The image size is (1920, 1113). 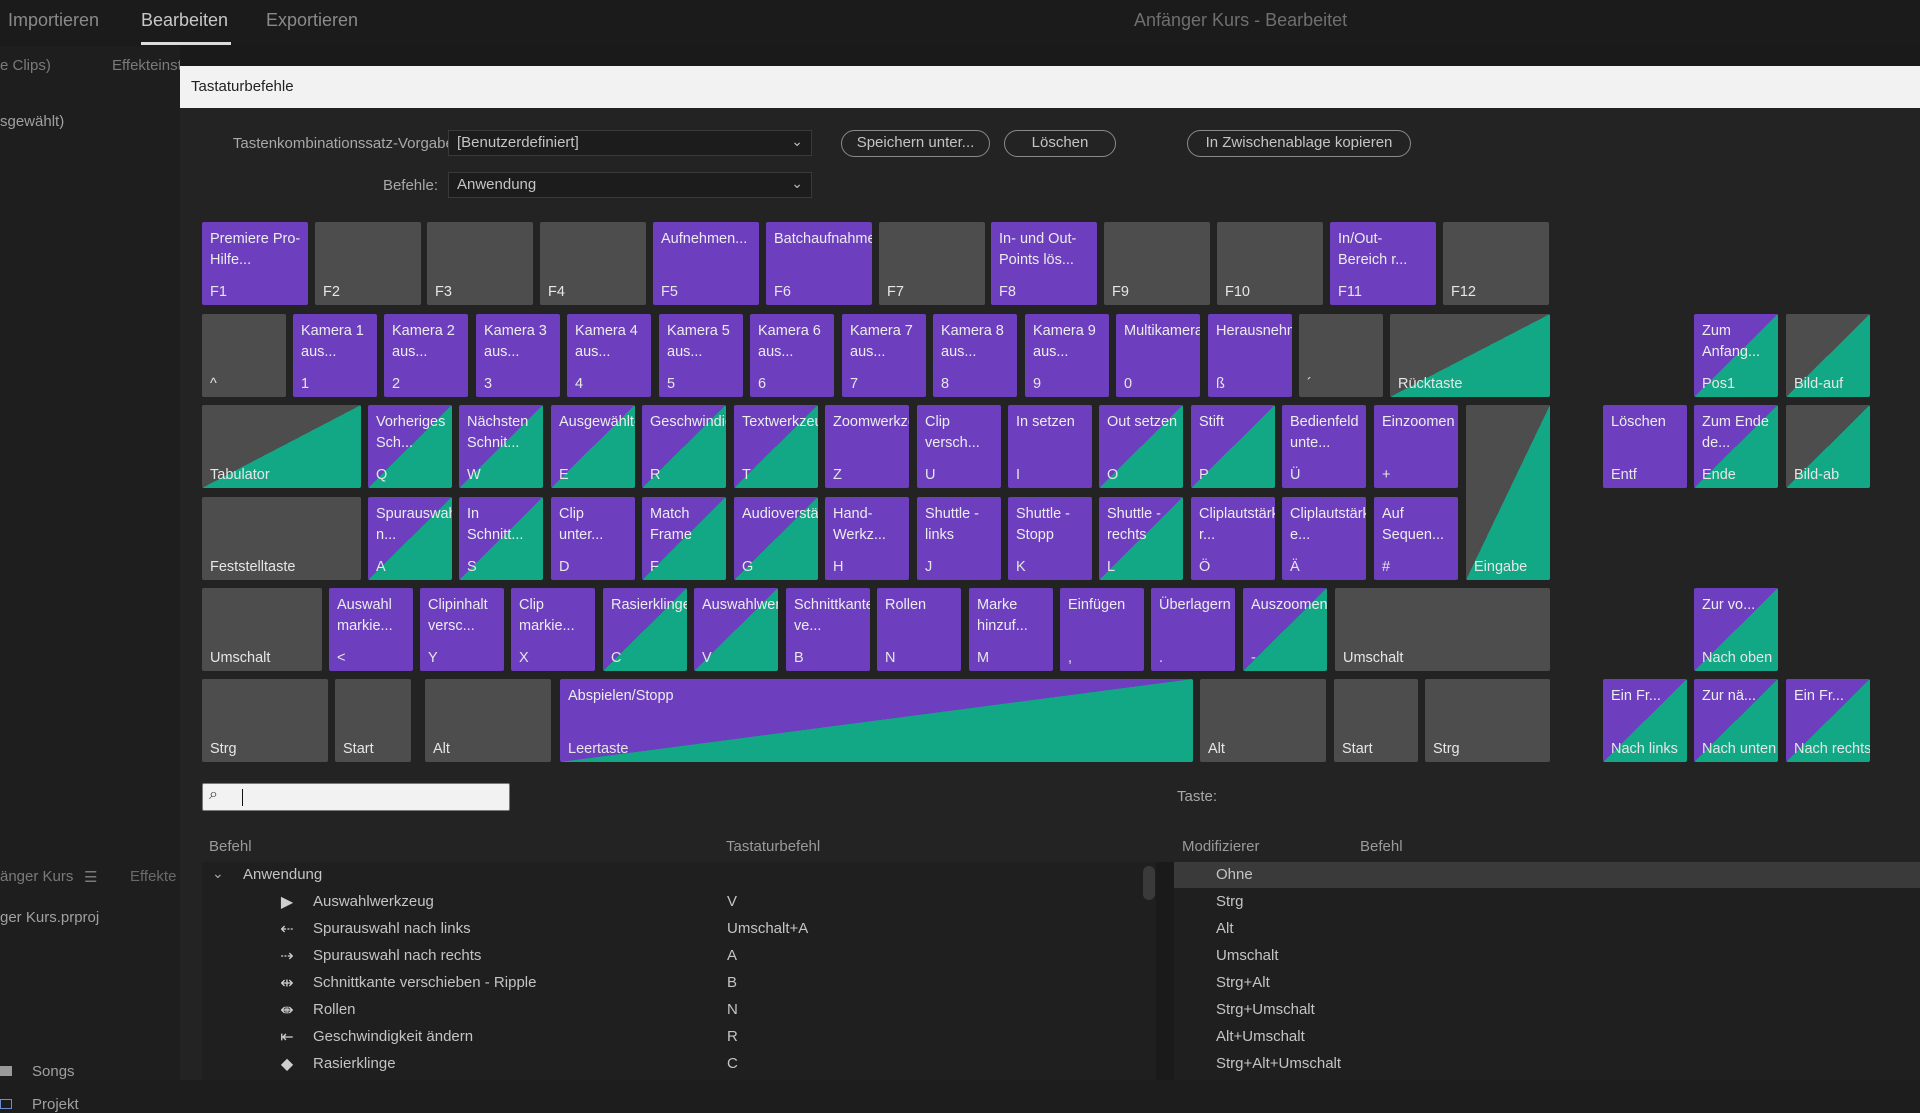 I want to click on key--: ^, so click(x=244, y=355).